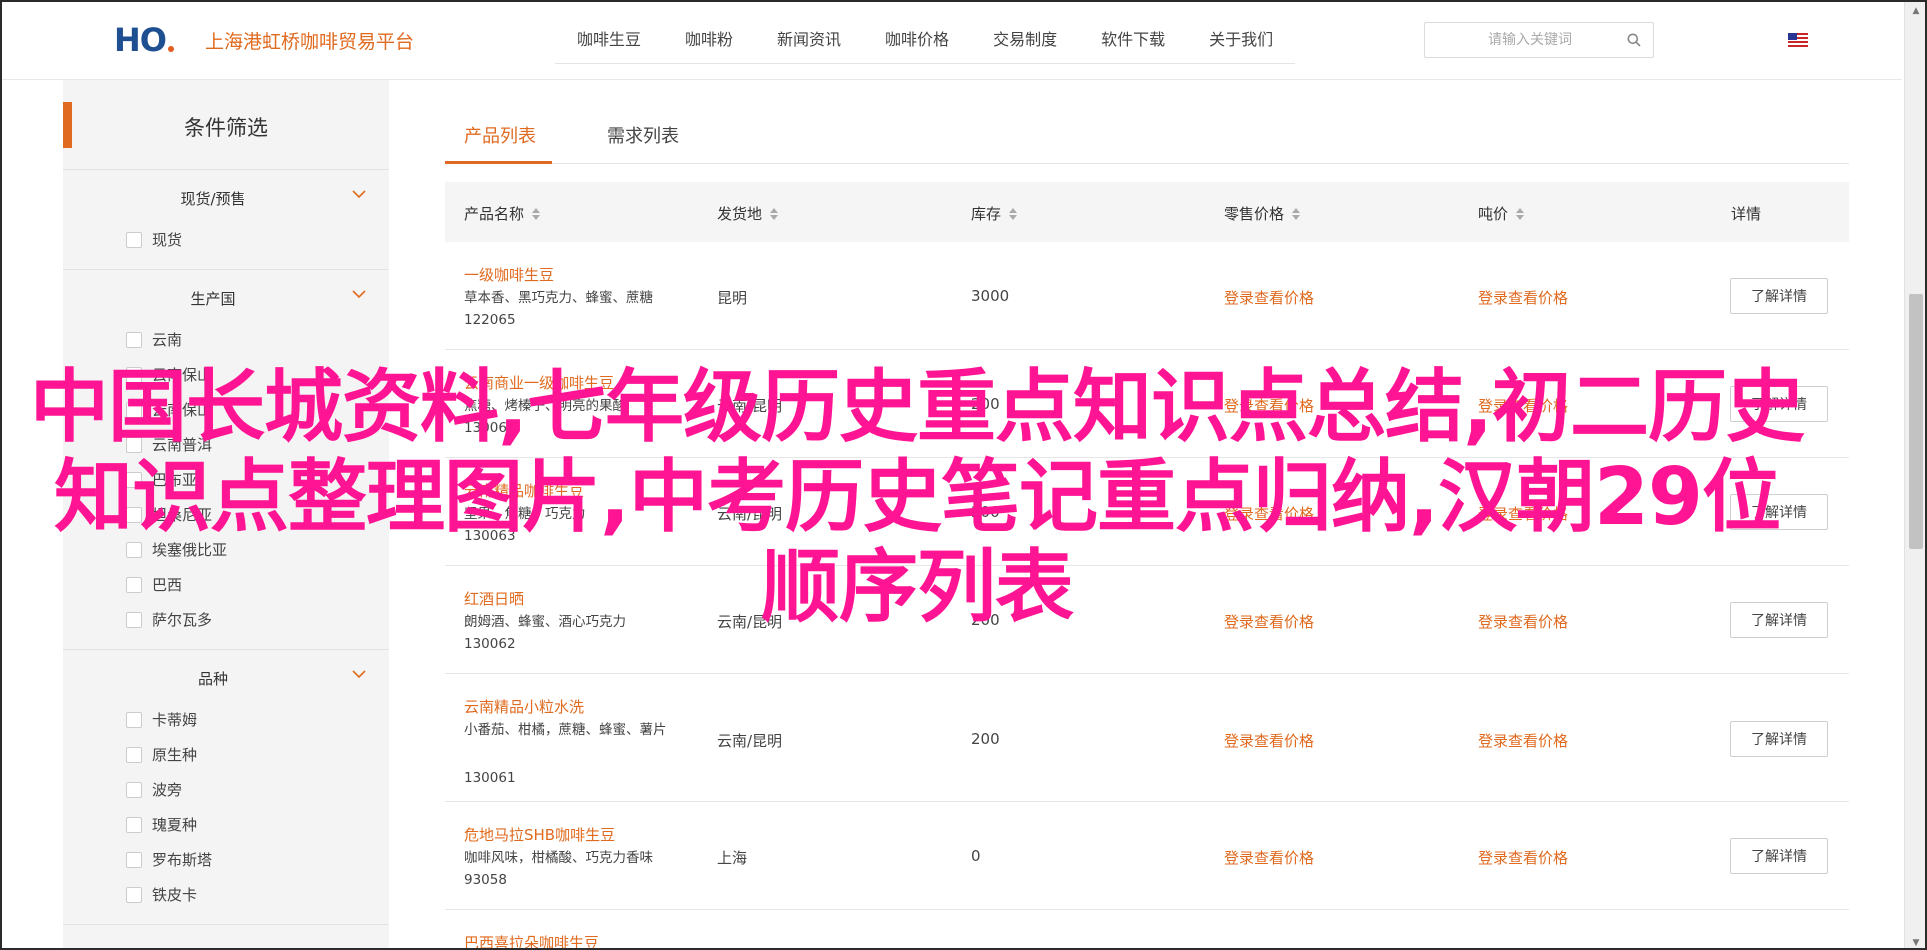  Describe the element at coordinates (509, 274) in the screenshot. I see `product-name-link: 一级咖啡生豆` at that location.